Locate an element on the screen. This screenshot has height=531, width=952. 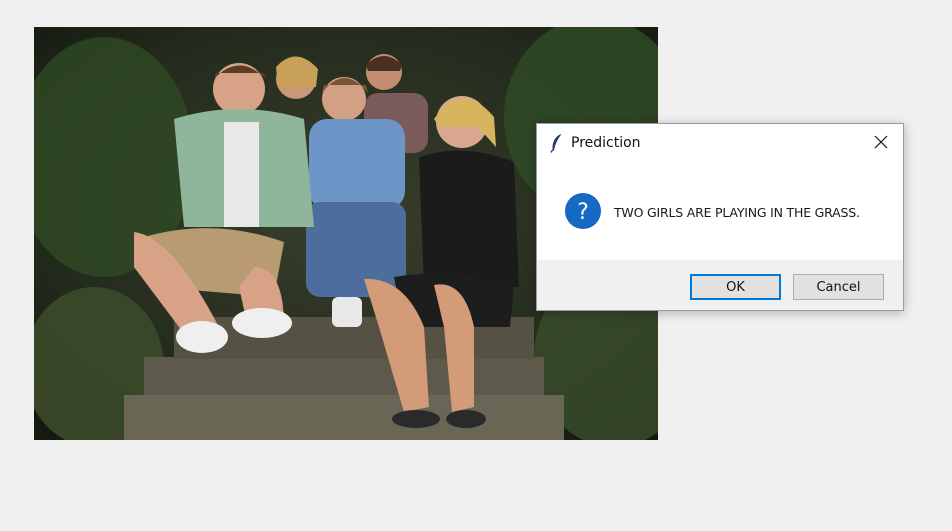
close-icon is located at coordinates (881, 143).